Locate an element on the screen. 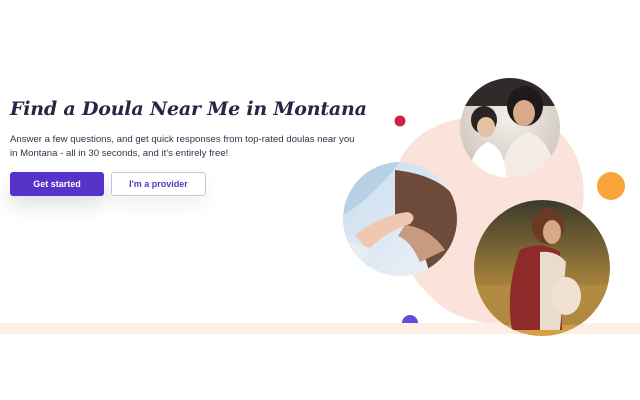  baby-hand-photo is located at coordinates (400, 219).